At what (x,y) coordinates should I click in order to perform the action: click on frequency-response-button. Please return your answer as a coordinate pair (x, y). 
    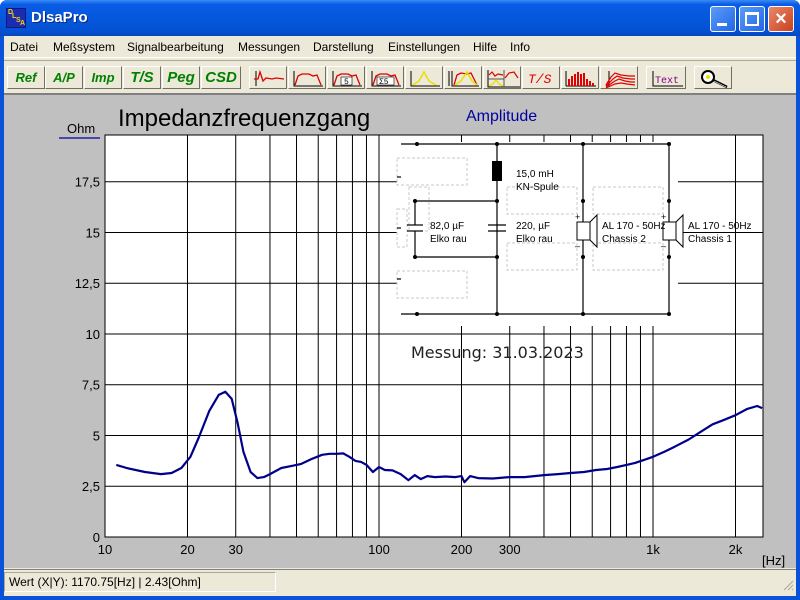
    Looking at the image, I should click on (307, 77).